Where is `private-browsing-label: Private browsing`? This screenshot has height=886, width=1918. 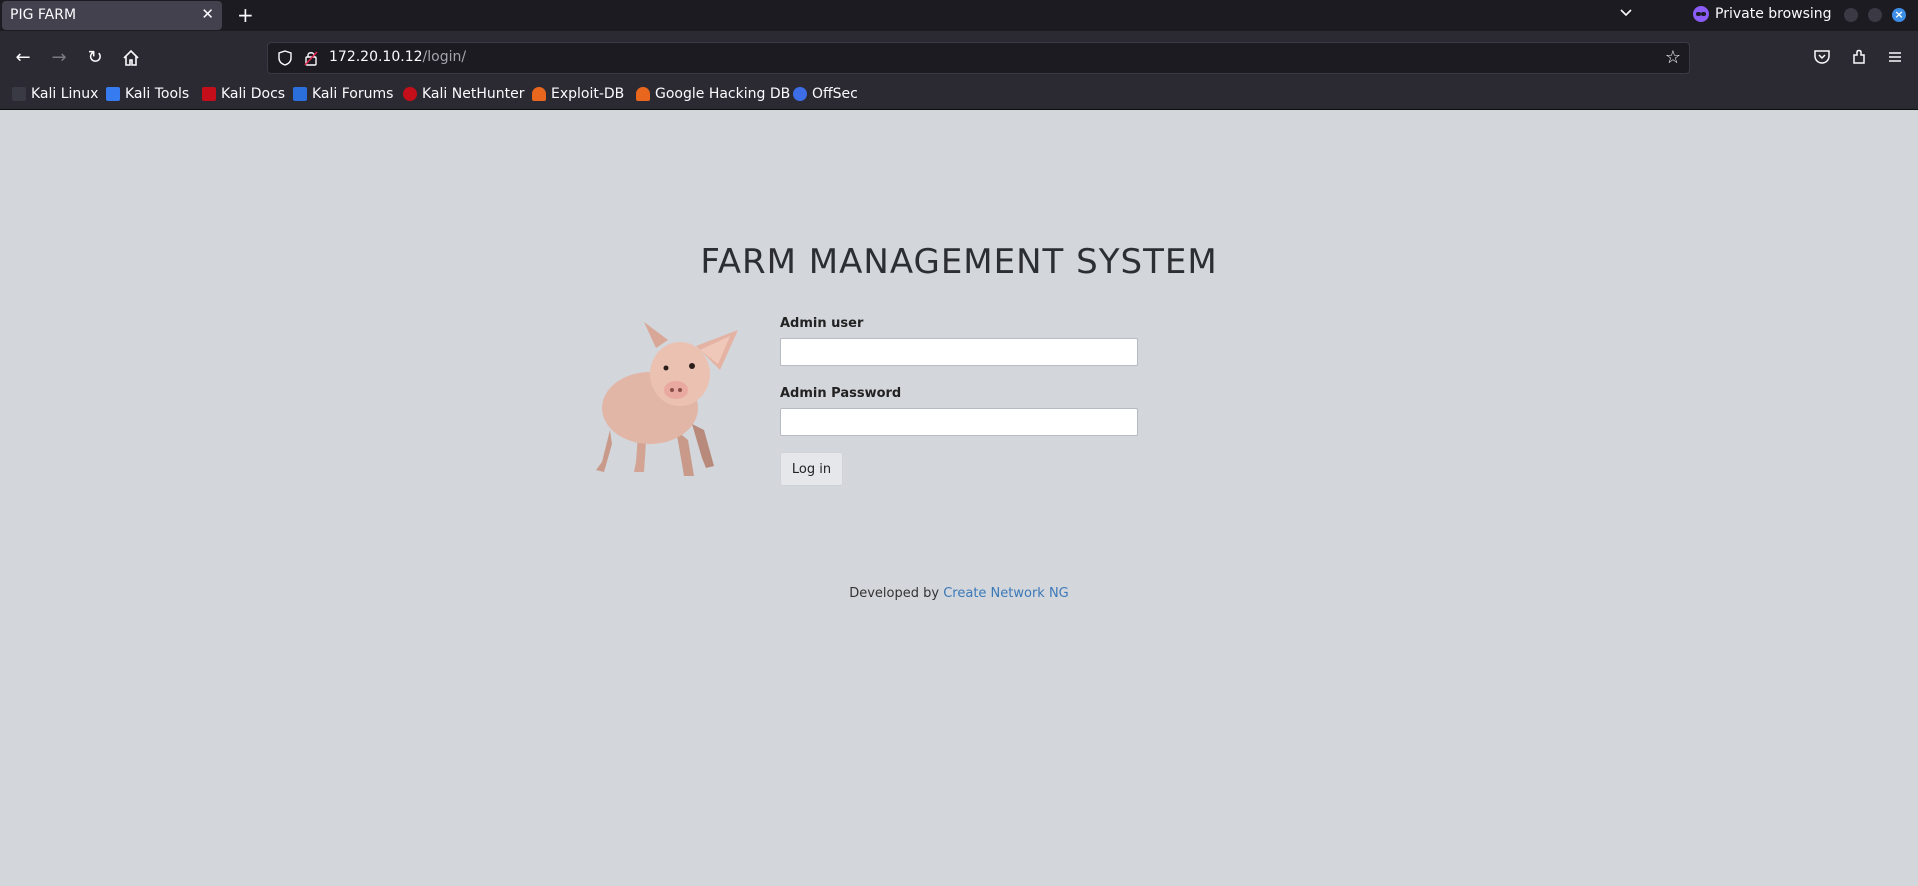 private-browsing-label: Private browsing is located at coordinates (1773, 14).